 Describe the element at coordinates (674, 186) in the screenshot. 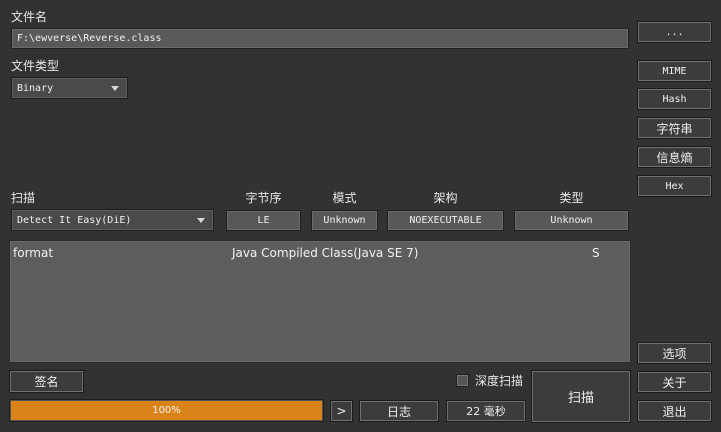

I see `hex-button: Hex` at that location.